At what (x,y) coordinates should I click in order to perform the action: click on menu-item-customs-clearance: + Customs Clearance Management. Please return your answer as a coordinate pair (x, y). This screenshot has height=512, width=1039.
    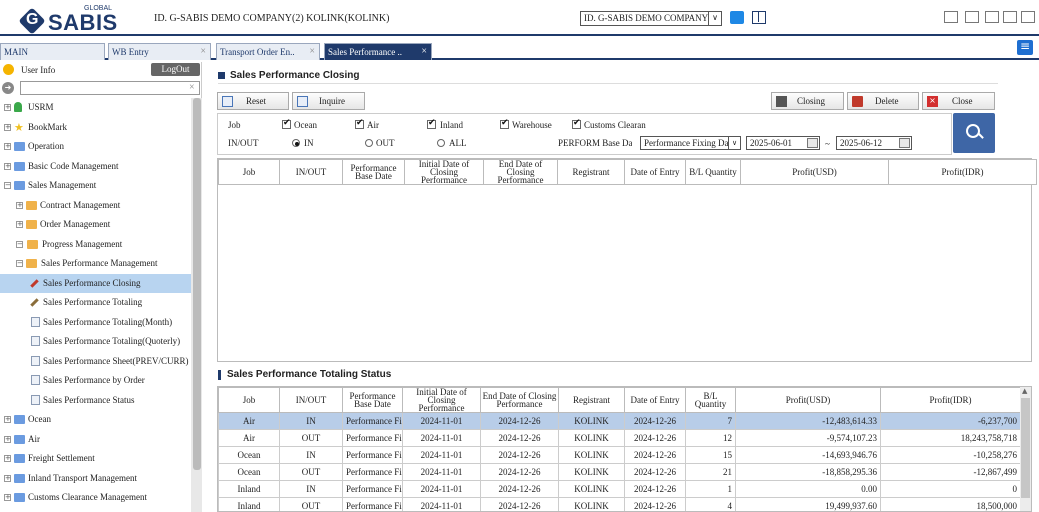
    Looking at the image, I should click on (95, 497).